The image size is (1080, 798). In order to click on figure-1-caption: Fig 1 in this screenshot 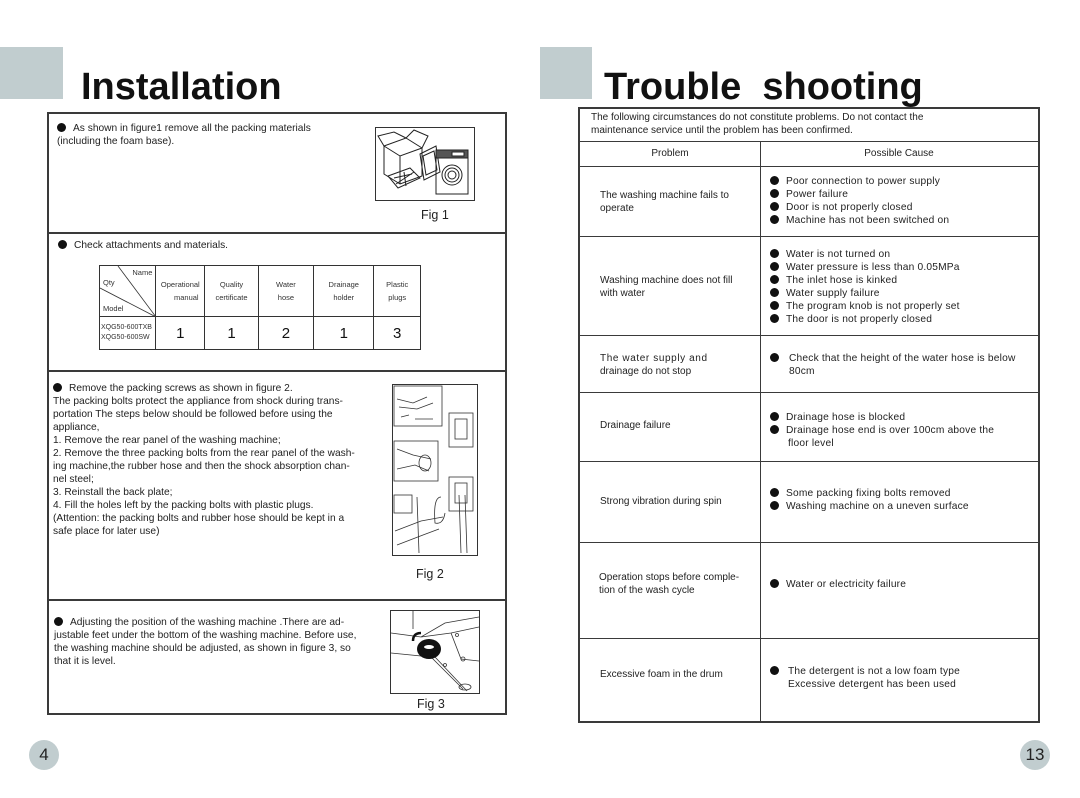, I will do `click(435, 215)`.